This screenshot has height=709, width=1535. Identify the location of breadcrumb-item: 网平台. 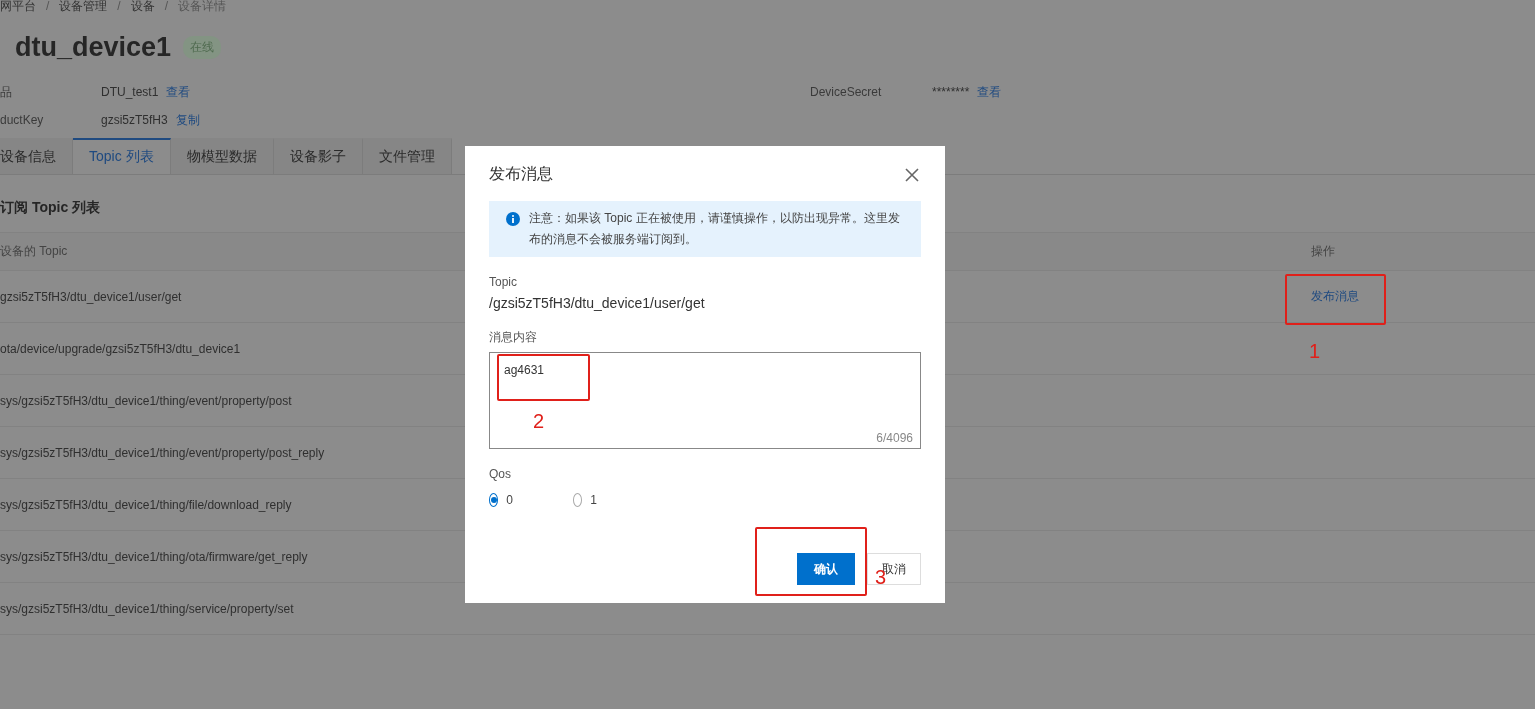
(18, 6).